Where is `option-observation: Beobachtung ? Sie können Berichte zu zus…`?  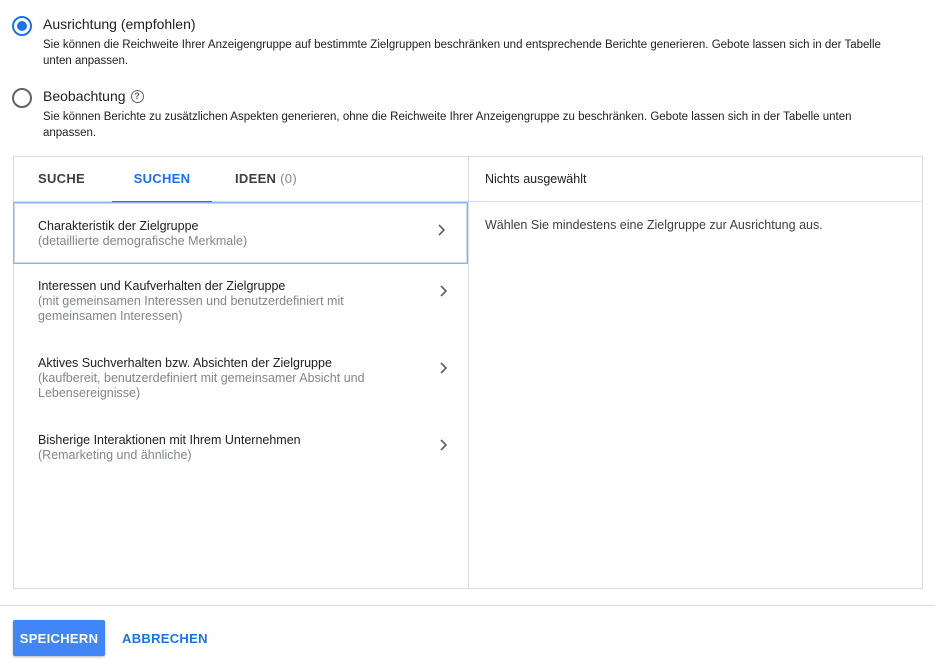 option-observation: Beobachtung ? Sie können Berichte zu zus… is located at coordinates (457, 113).